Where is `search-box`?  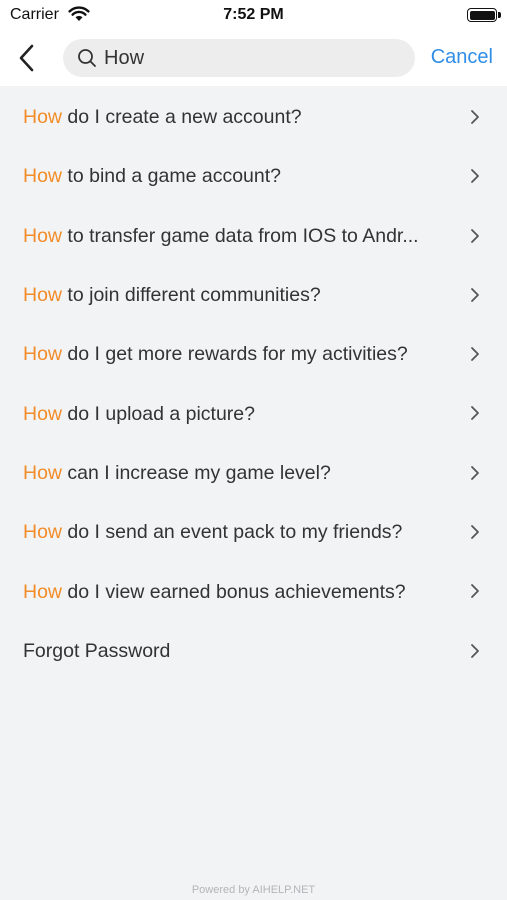
search-box is located at coordinates (239, 58).